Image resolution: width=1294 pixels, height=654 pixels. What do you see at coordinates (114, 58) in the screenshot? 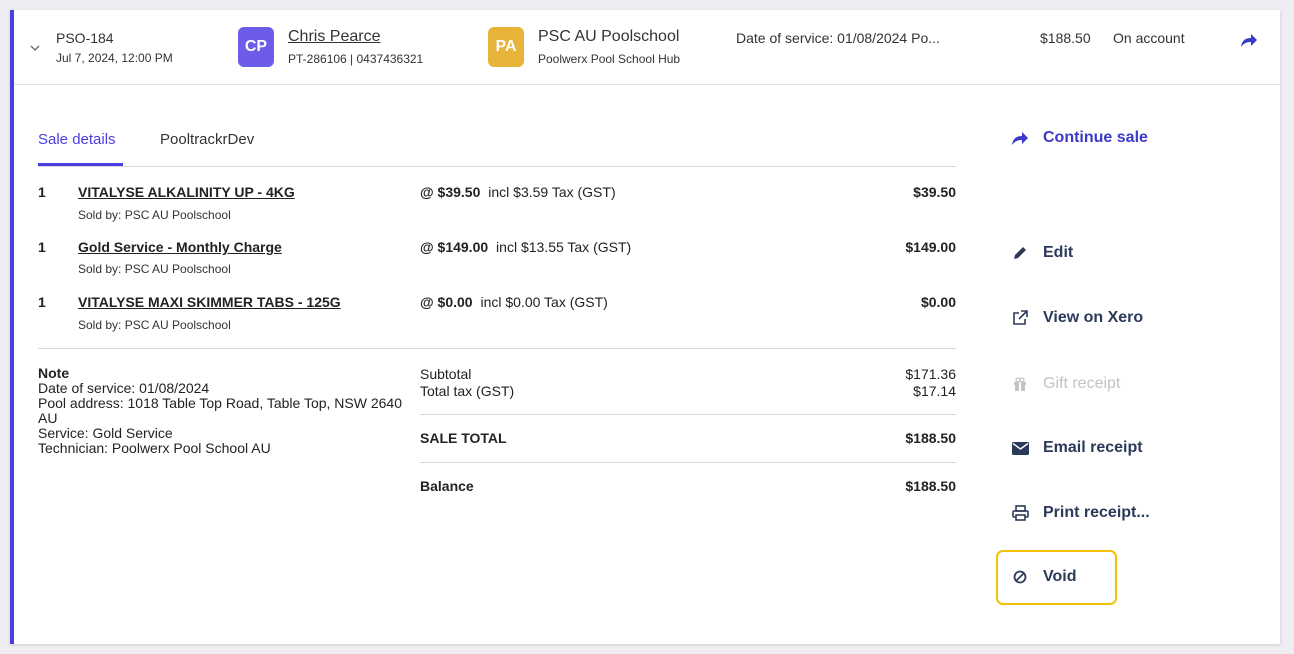
I see `order-date: Jul 7, 2024, 12:00 PM` at bounding box center [114, 58].